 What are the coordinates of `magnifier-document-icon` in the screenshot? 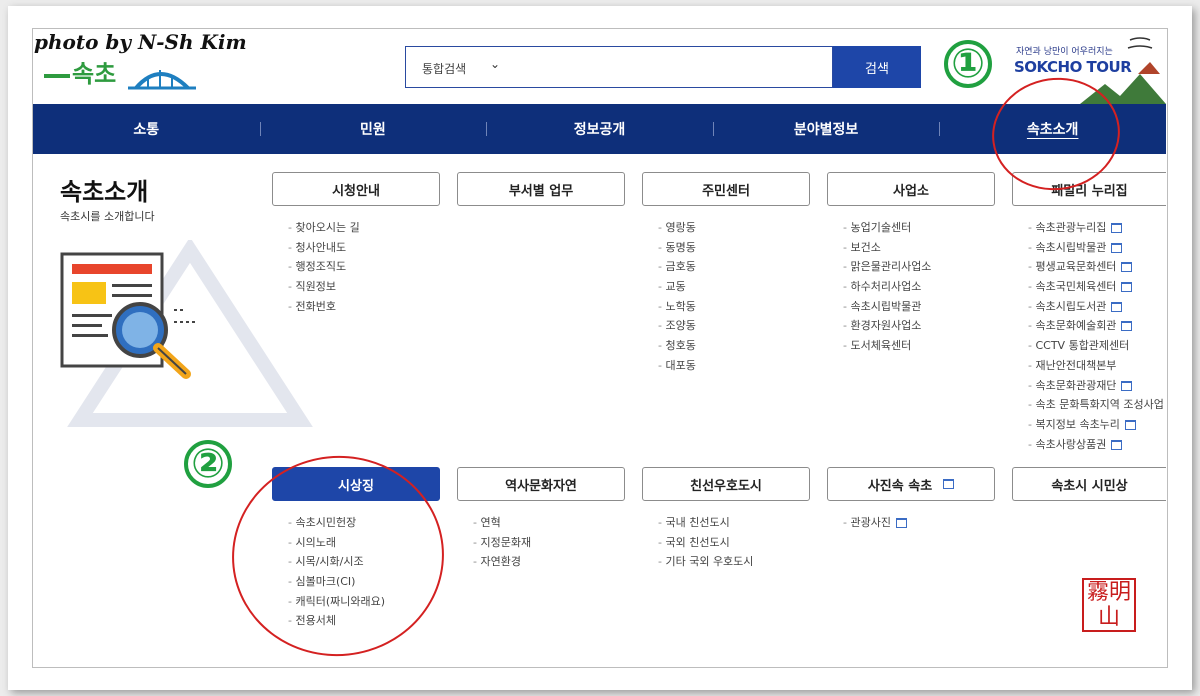 It's located at (128, 315).